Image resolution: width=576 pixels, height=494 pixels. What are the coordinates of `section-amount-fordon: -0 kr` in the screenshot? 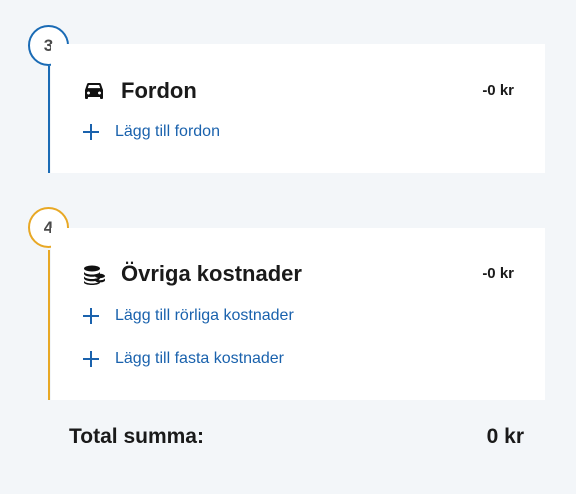 It's located at (498, 90).